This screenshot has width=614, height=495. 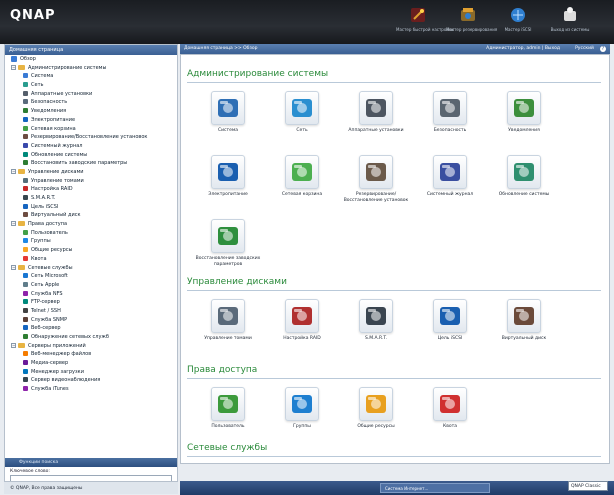 What do you see at coordinates (91, 337) in the screenshot?
I see `sidebar-item: Обнаружение сетевых служб` at bounding box center [91, 337].